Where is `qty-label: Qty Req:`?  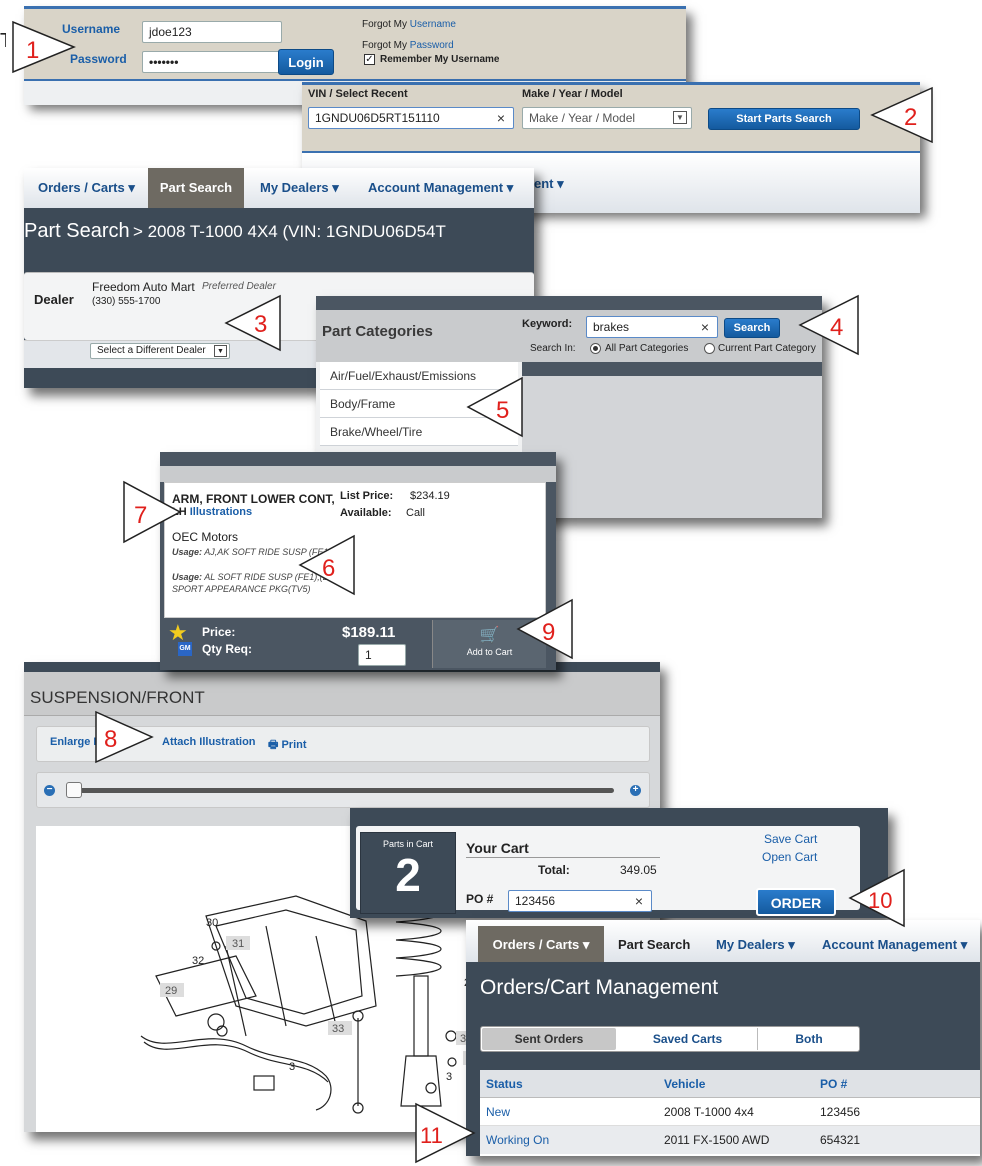 qty-label: Qty Req: is located at coordinates (227, 649).